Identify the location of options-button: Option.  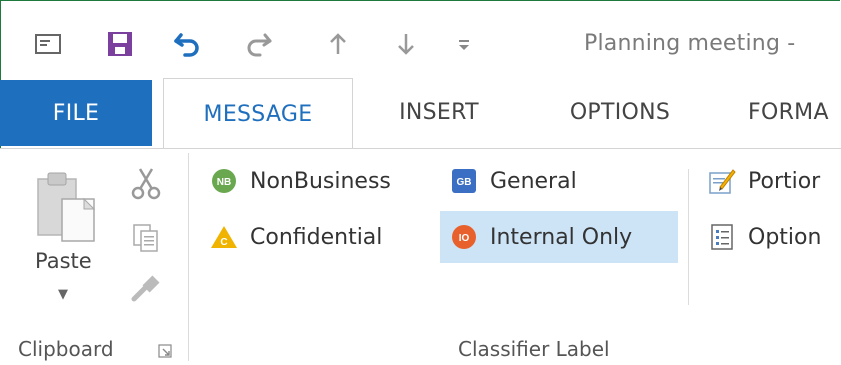
(769, 237).